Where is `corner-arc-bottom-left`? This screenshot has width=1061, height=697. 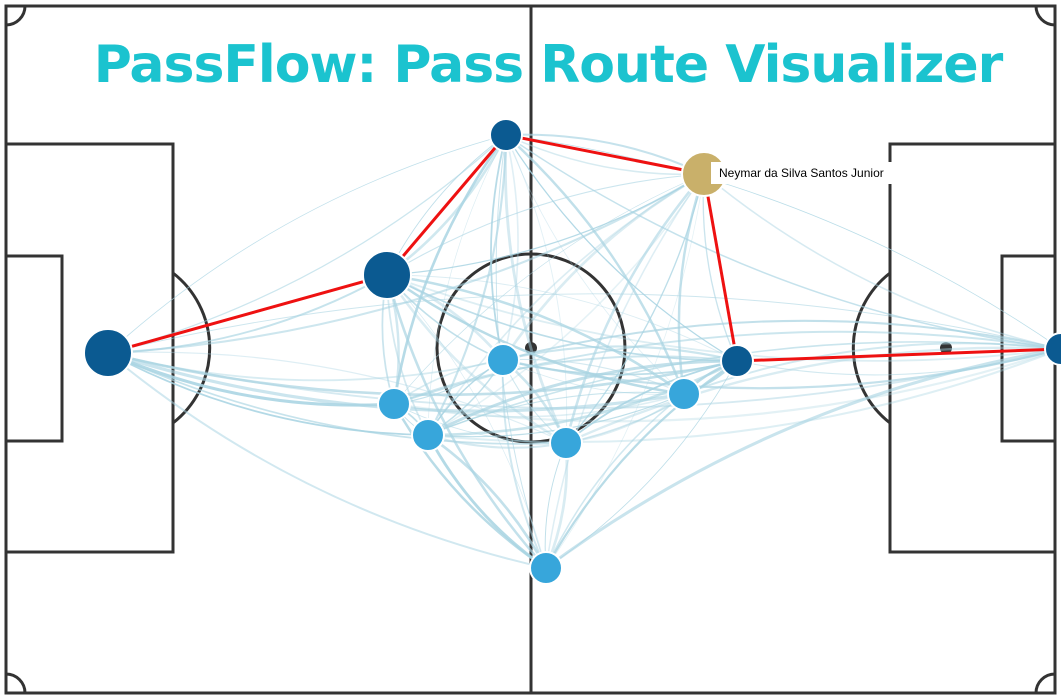
corner-arc-bottom-left is located at coordinates (16, 683).